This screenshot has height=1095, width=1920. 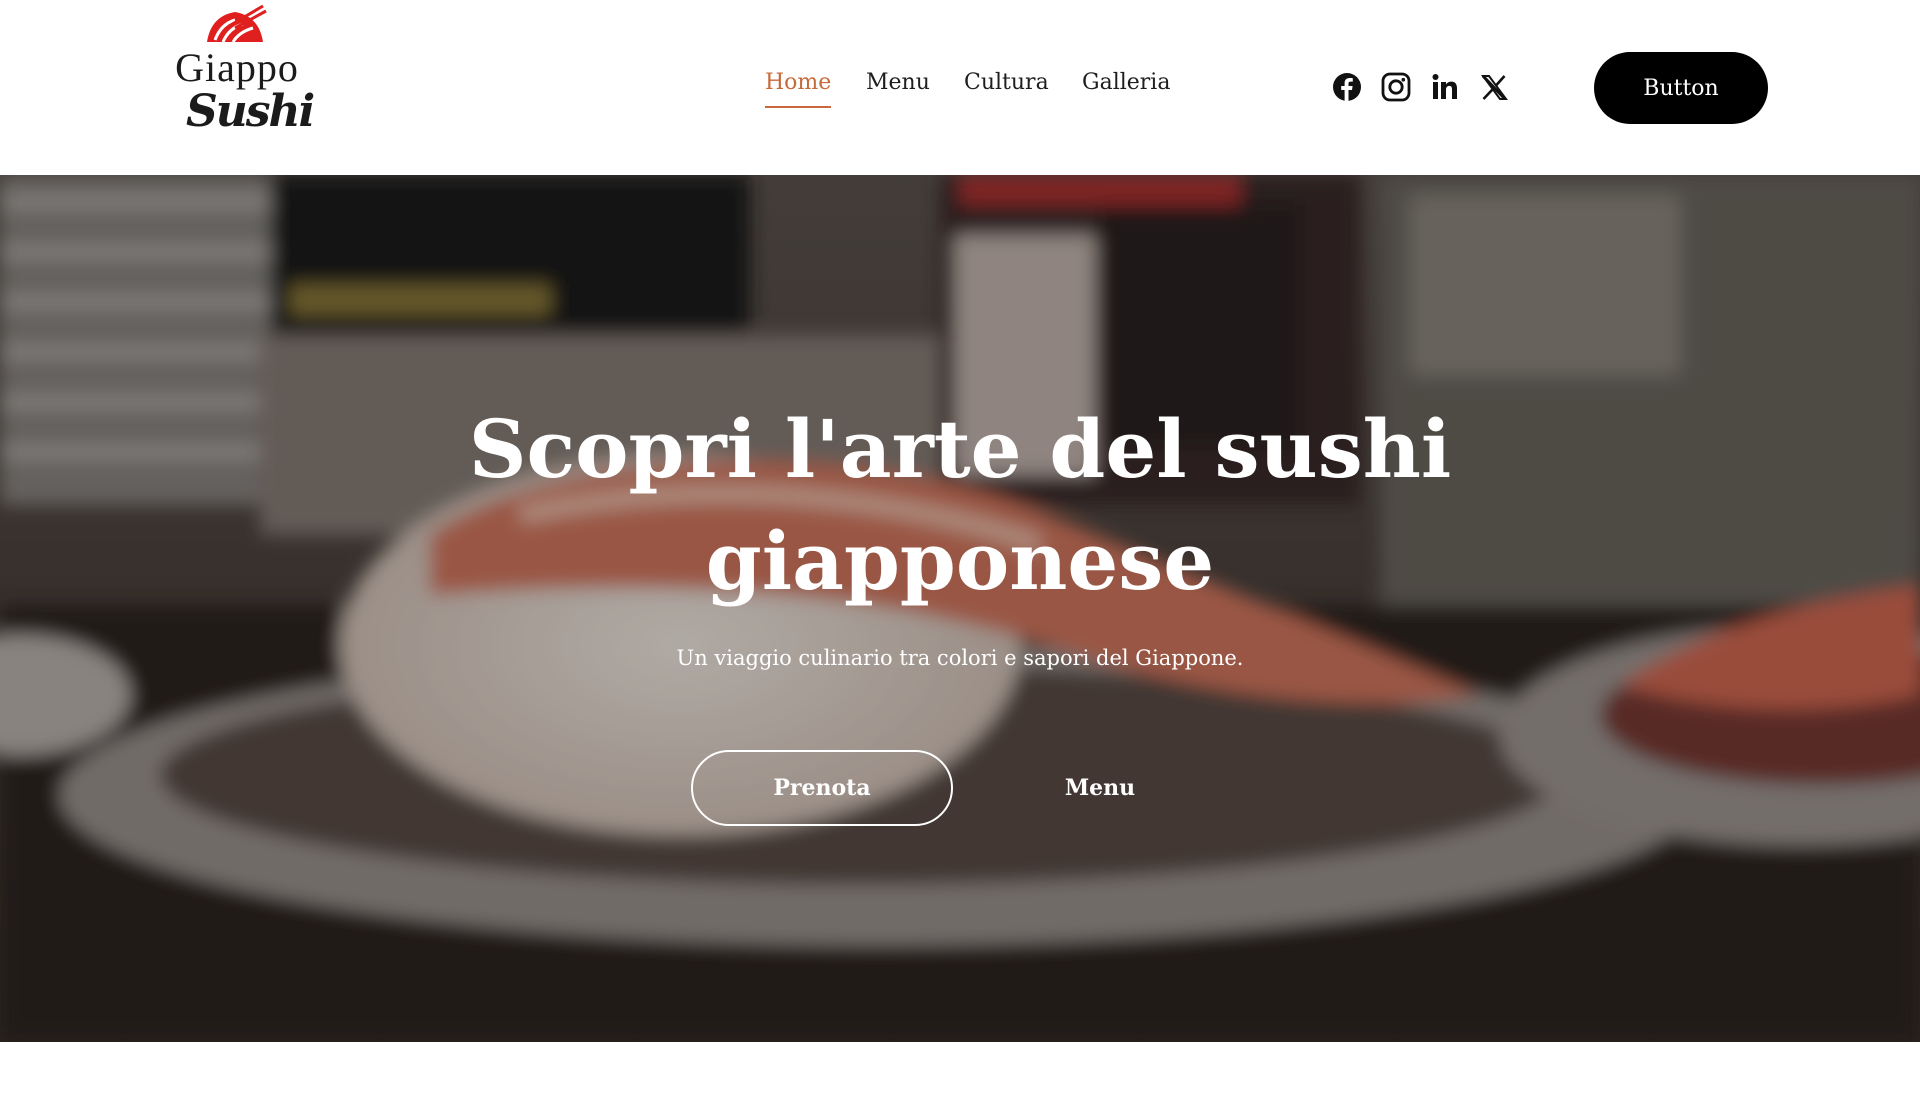 What do you see at coordinates (1100, 788) in the screenshot?
I see `menu-button: Menu` at bounding box center [1100, 788].